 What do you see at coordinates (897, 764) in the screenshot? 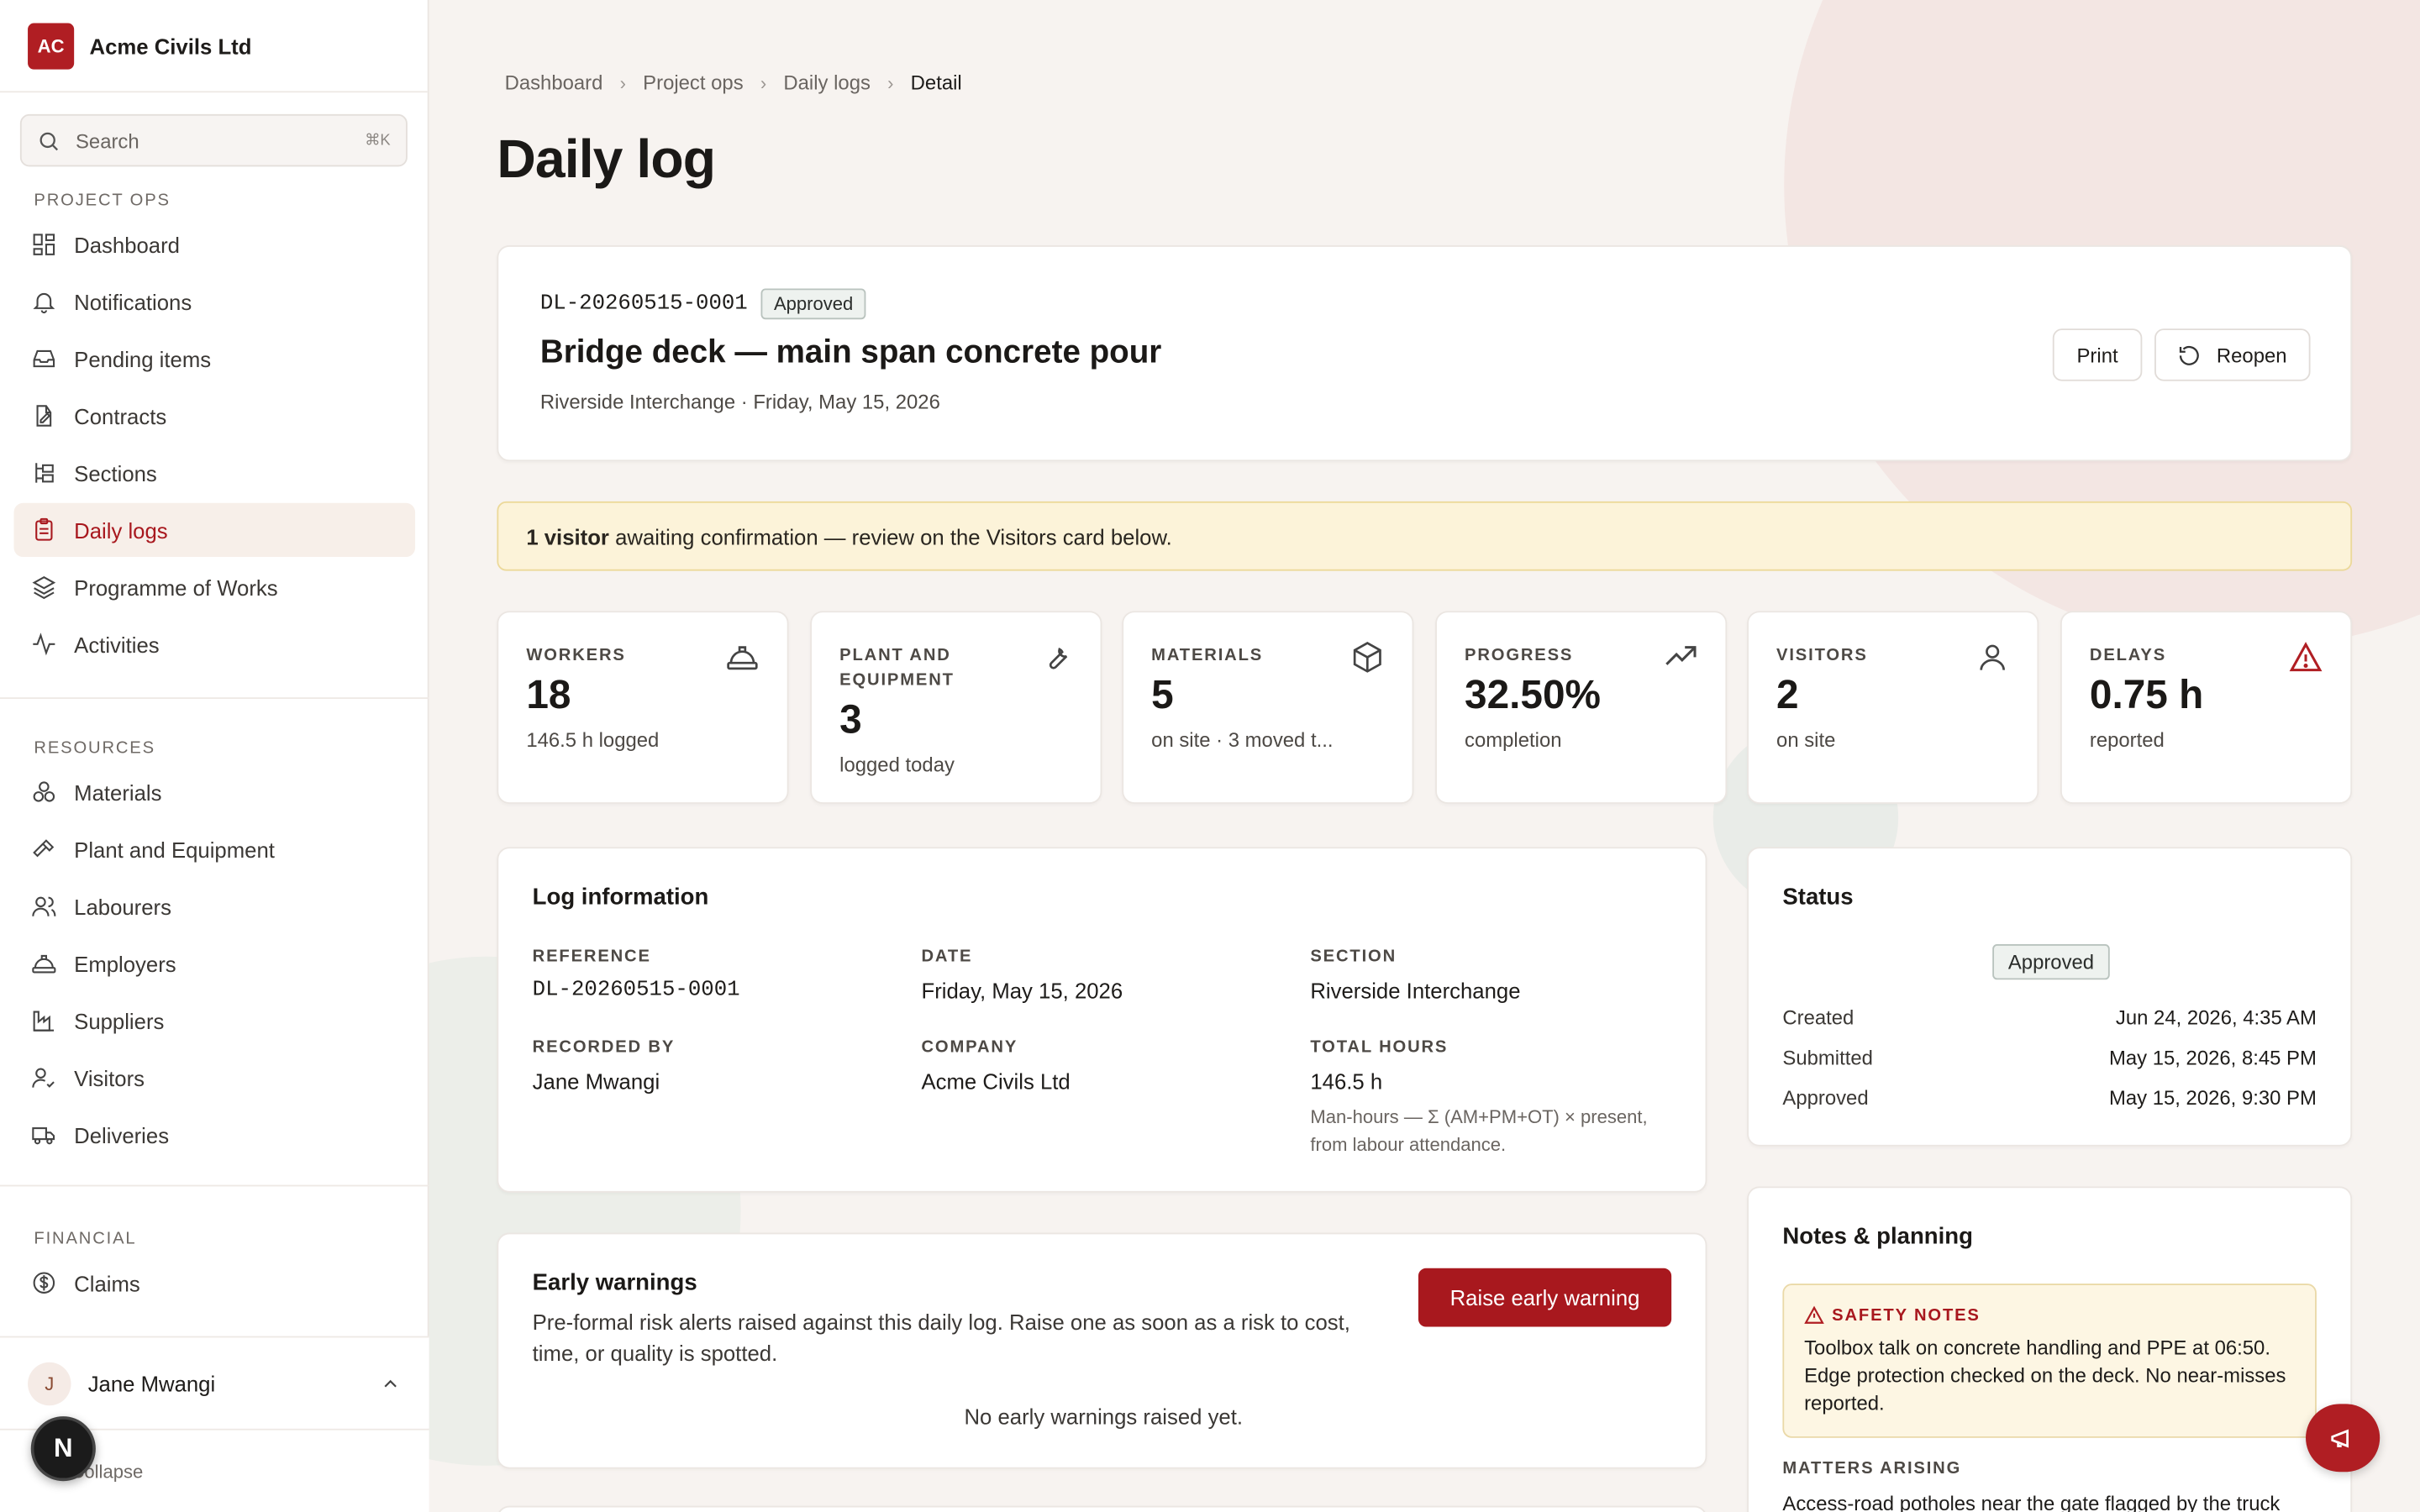
I see `stat-sub: logged today` at bounding box center [897, 764].